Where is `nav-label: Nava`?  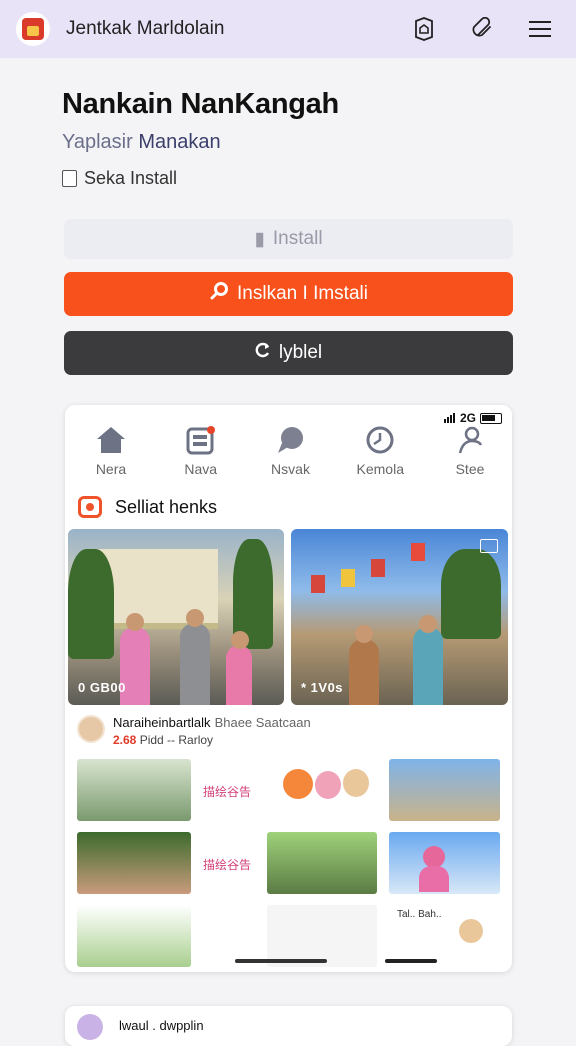
nav-label: Nava is located at coordinates (201, 469).